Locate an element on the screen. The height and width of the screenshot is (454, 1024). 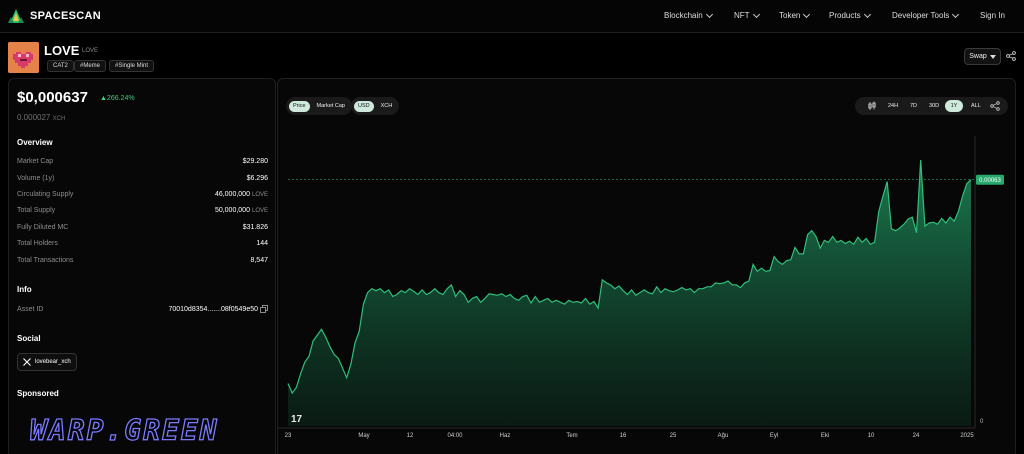
x-tick-label: 04:00 is located at coordinates (455, 436).